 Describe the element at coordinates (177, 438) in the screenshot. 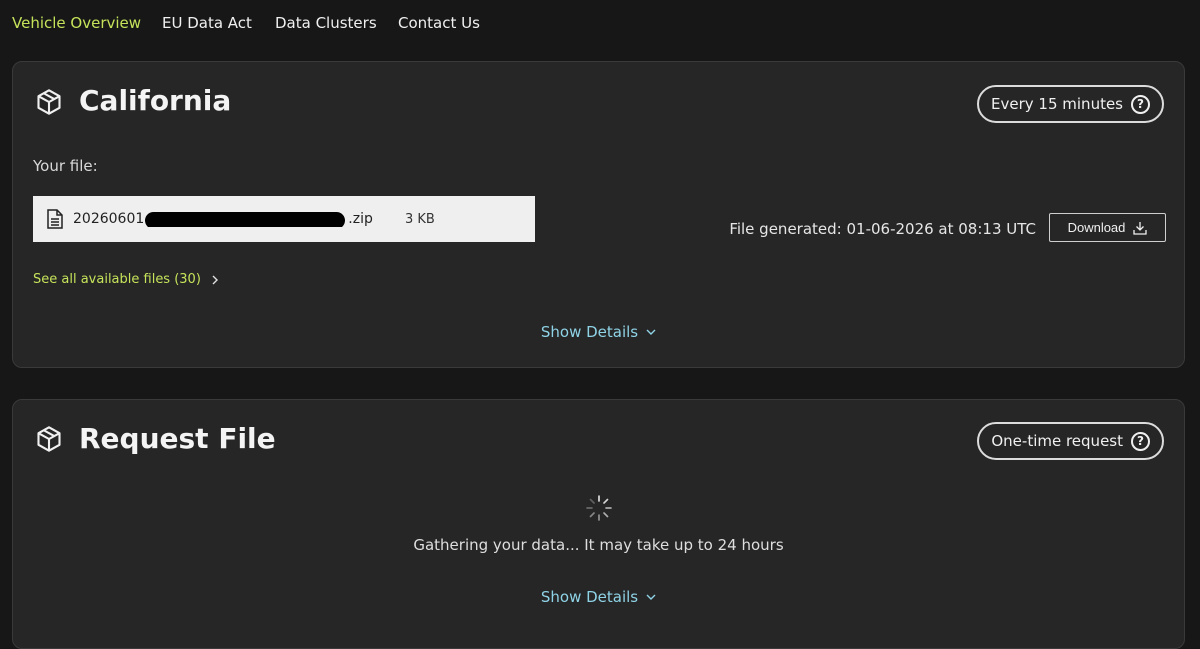

I see `card-title: Request File` at that location.